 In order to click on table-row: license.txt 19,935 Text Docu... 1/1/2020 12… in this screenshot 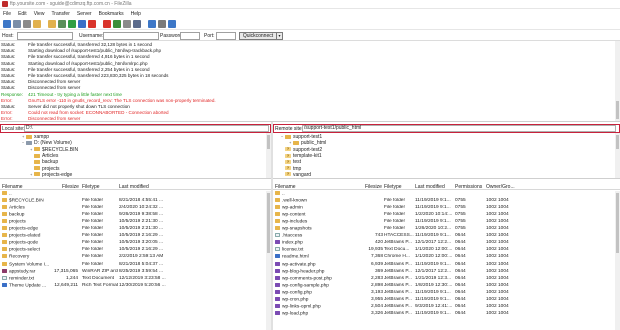, I will do `click(443, 250)`.